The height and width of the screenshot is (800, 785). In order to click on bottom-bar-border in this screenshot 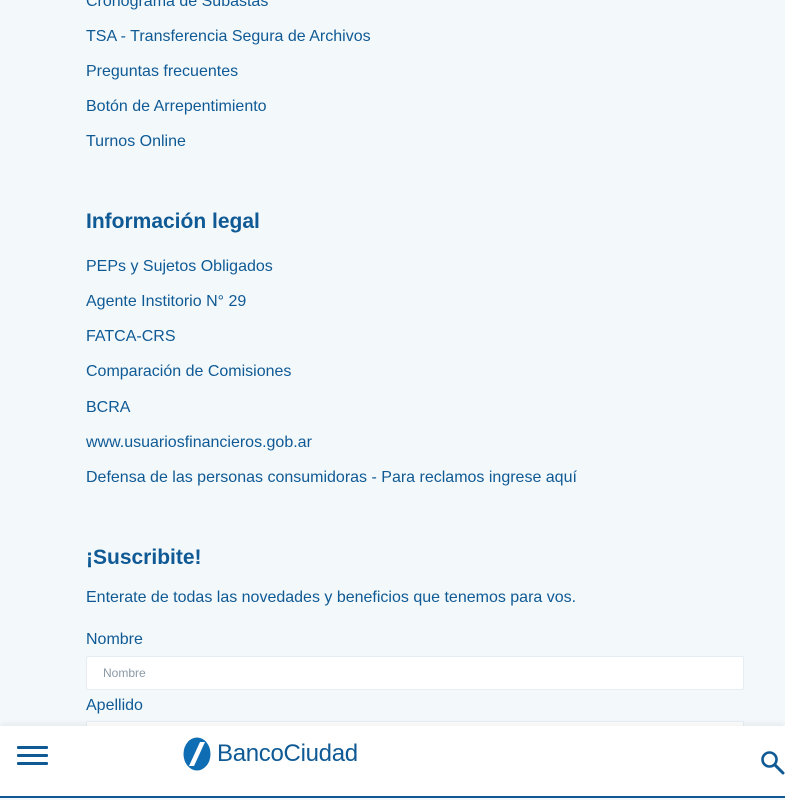, I will do `click(392, 797)`.